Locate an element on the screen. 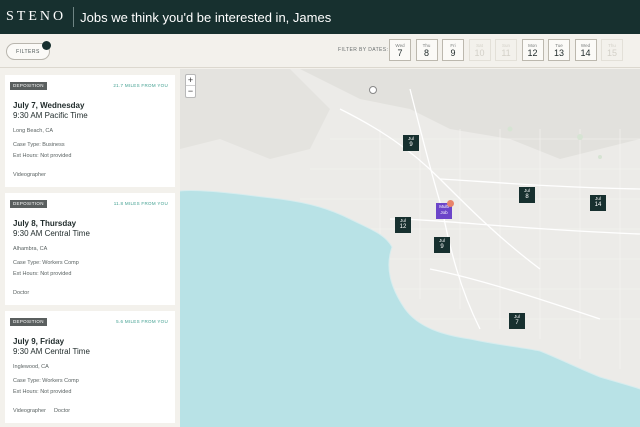  date-filter-thu-15: Thu 15 is located at coordinates (612, 50).